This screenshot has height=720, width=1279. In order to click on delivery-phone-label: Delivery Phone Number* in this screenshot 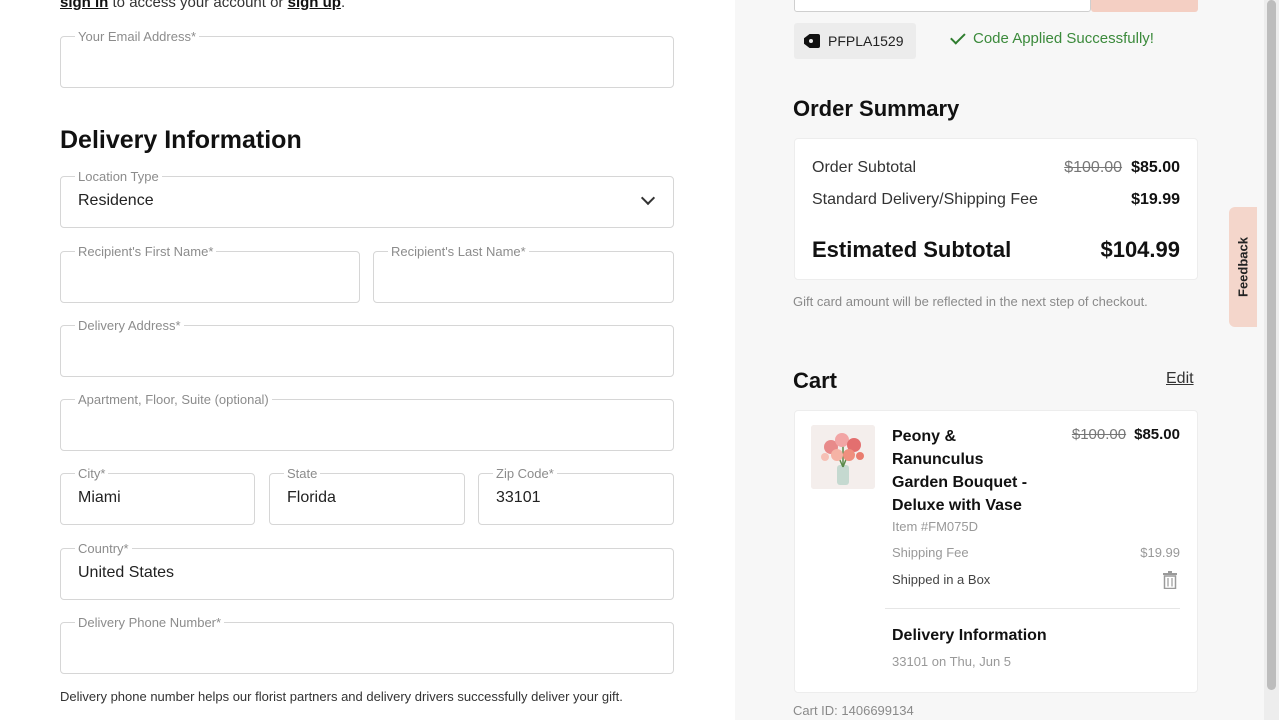, I will do `click(150, 623)`.